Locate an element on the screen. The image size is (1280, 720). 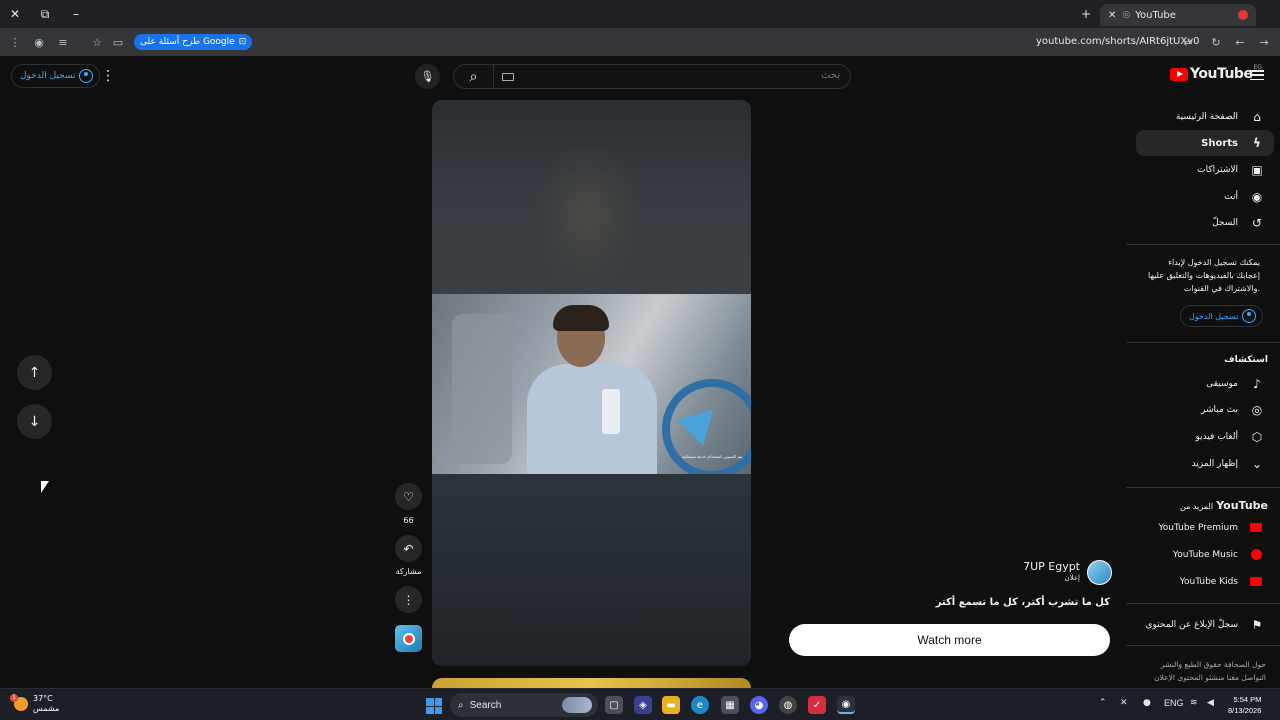
like-count: 66 is located at coordinates (408, 520).